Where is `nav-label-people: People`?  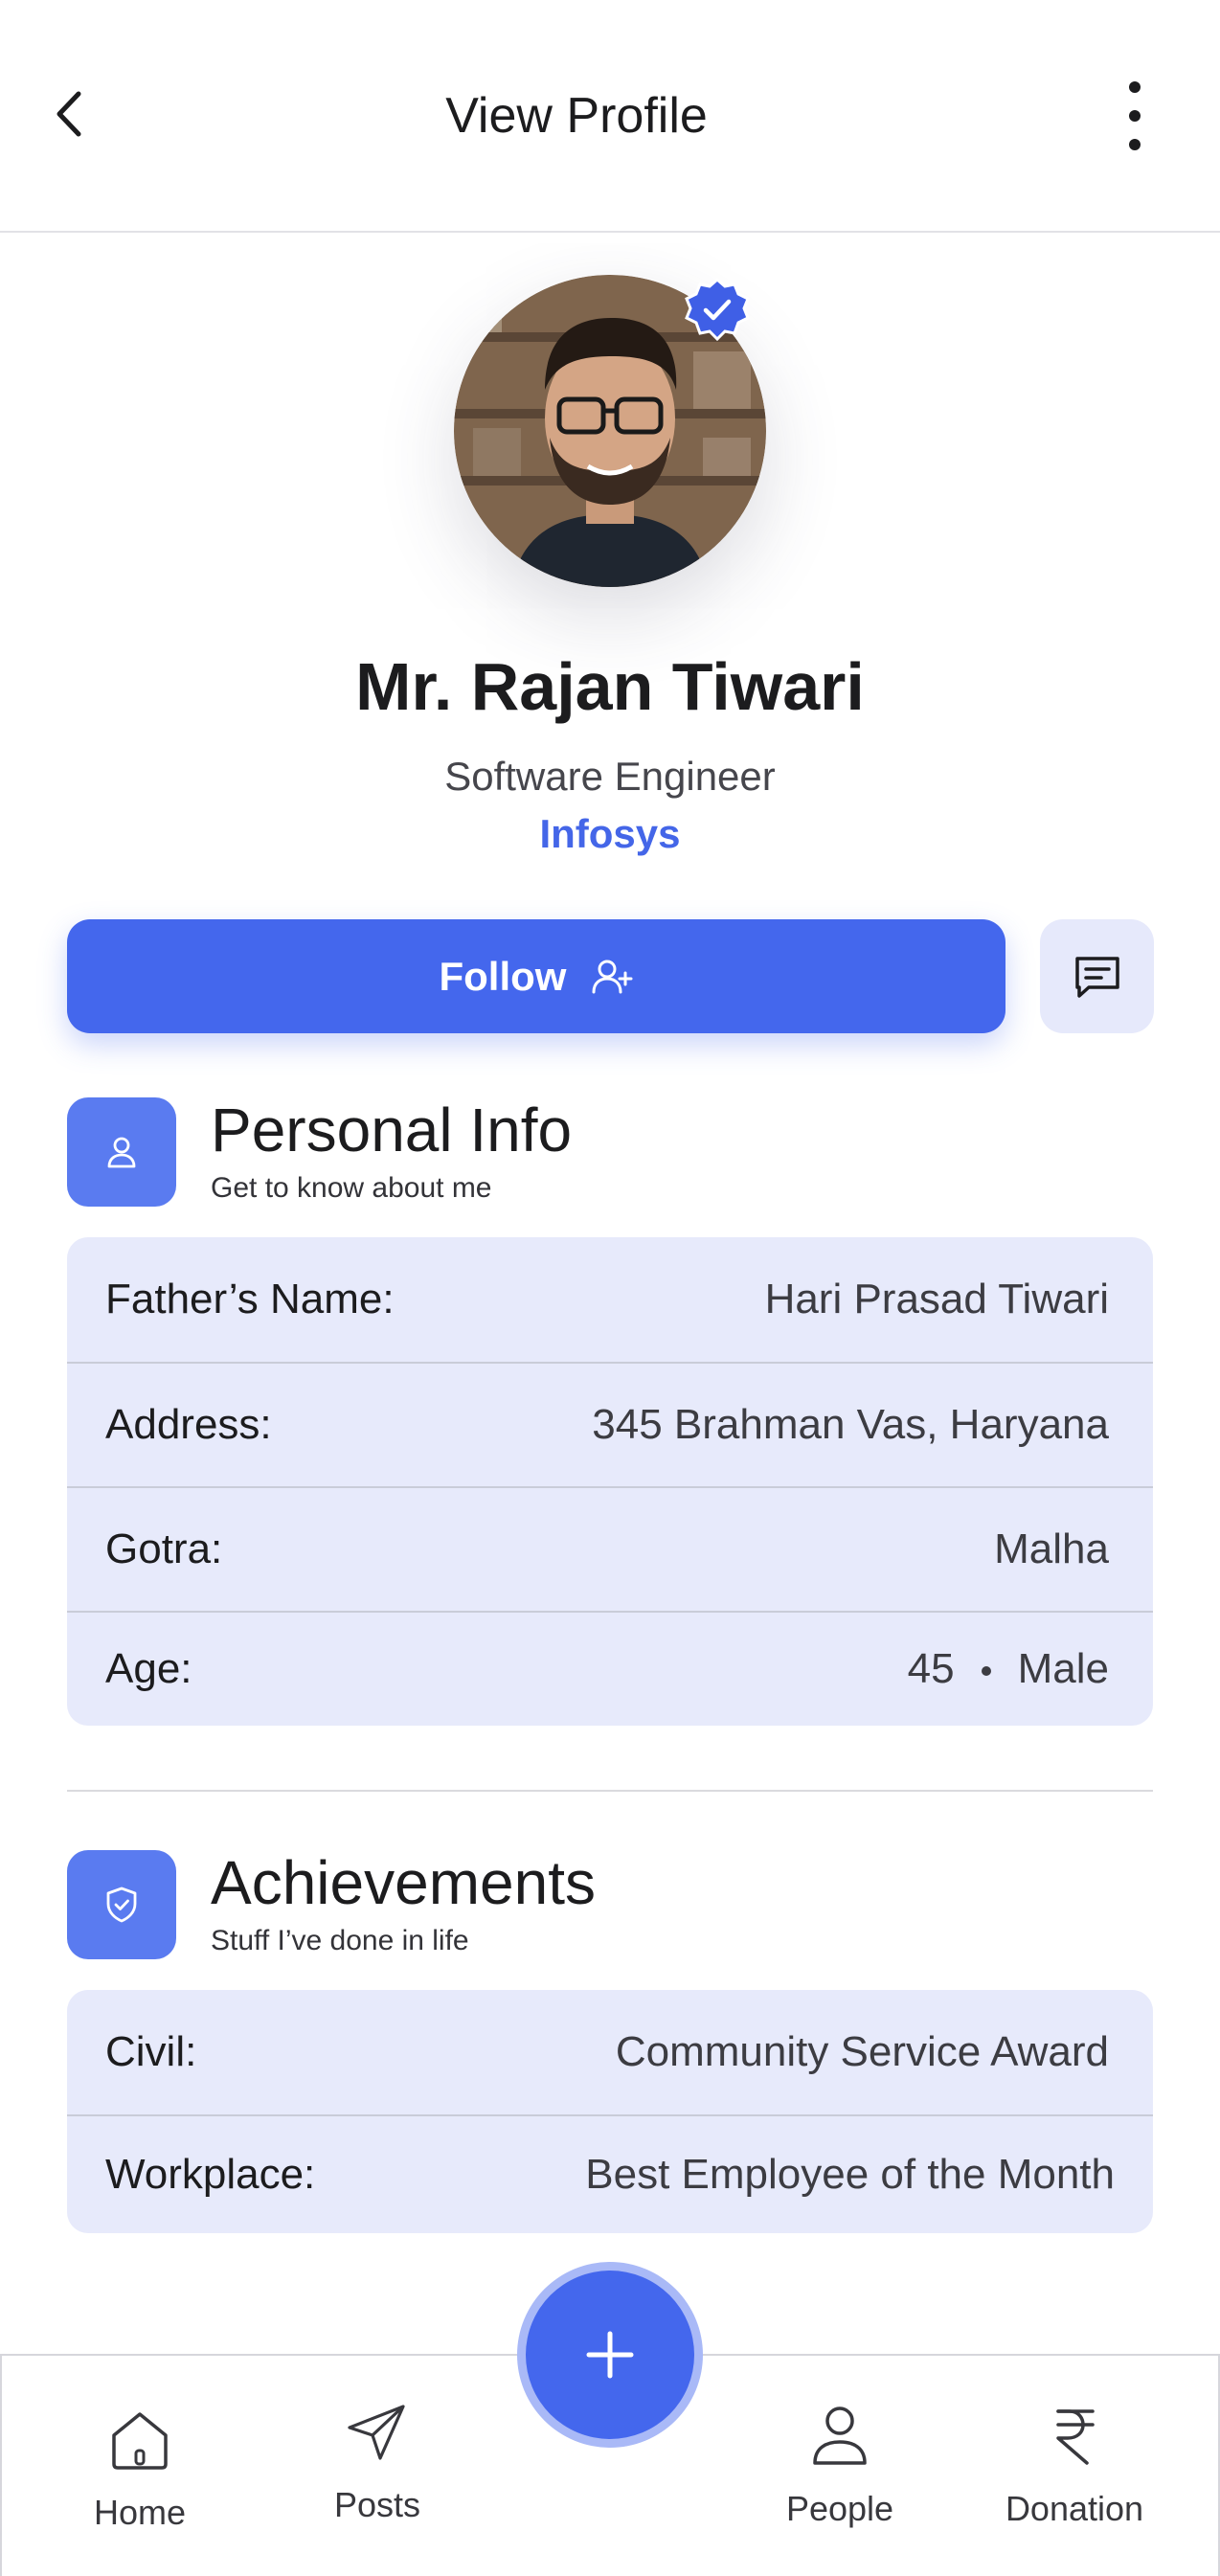
nav-label-people: People is located at coordinates (839, 2508).